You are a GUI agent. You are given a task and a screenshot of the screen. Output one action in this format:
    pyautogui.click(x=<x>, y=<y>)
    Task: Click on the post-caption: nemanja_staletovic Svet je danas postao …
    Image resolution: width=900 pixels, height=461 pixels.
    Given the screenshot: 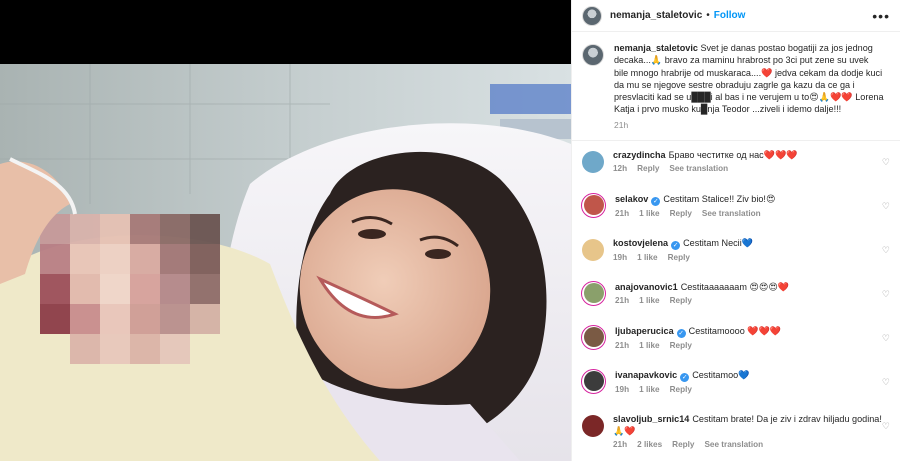 What is the action you would take?
    pyautogui.click(x=736, y=86)
    